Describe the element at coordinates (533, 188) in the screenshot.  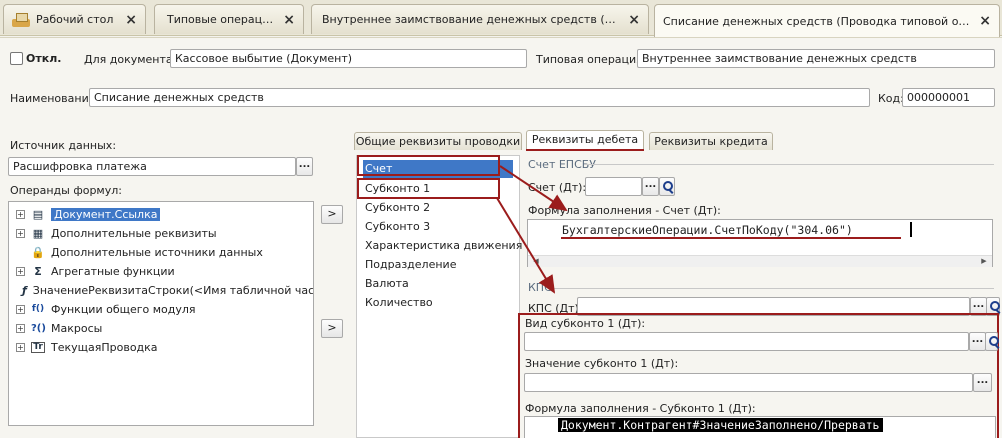
I see `arrow-to-account-formula` at that location.